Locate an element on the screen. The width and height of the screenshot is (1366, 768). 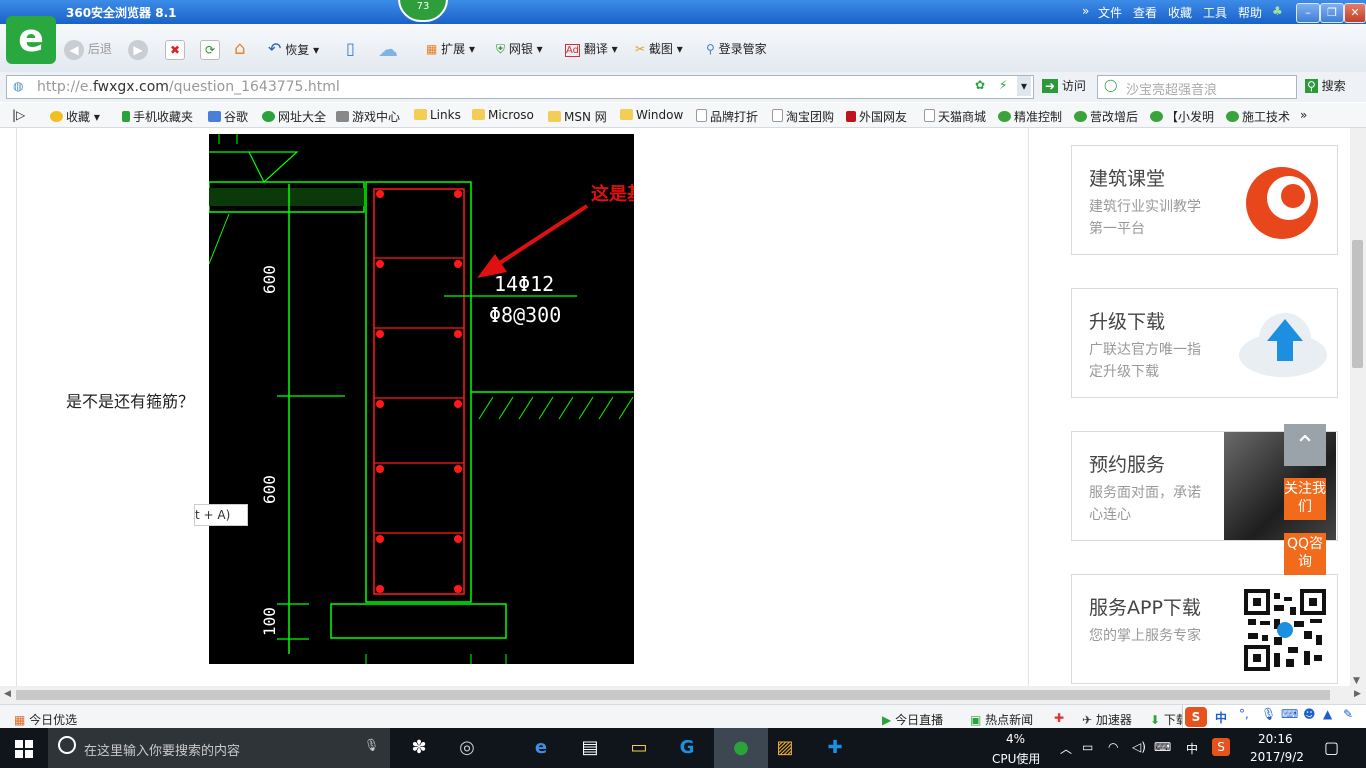
refresh-button: ⟳ is located at coordinates (210, 49).